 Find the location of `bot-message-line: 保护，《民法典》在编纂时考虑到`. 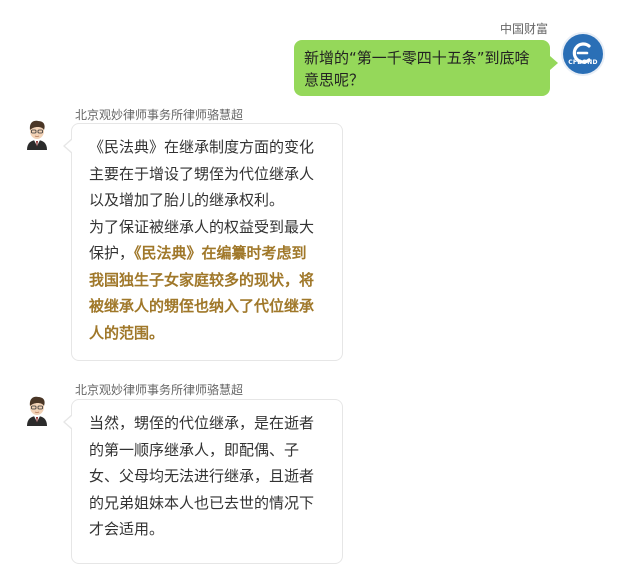

bot-message-line: 保护，《民法典》在编纂时考虑到 is located at coordinates (208, 253).